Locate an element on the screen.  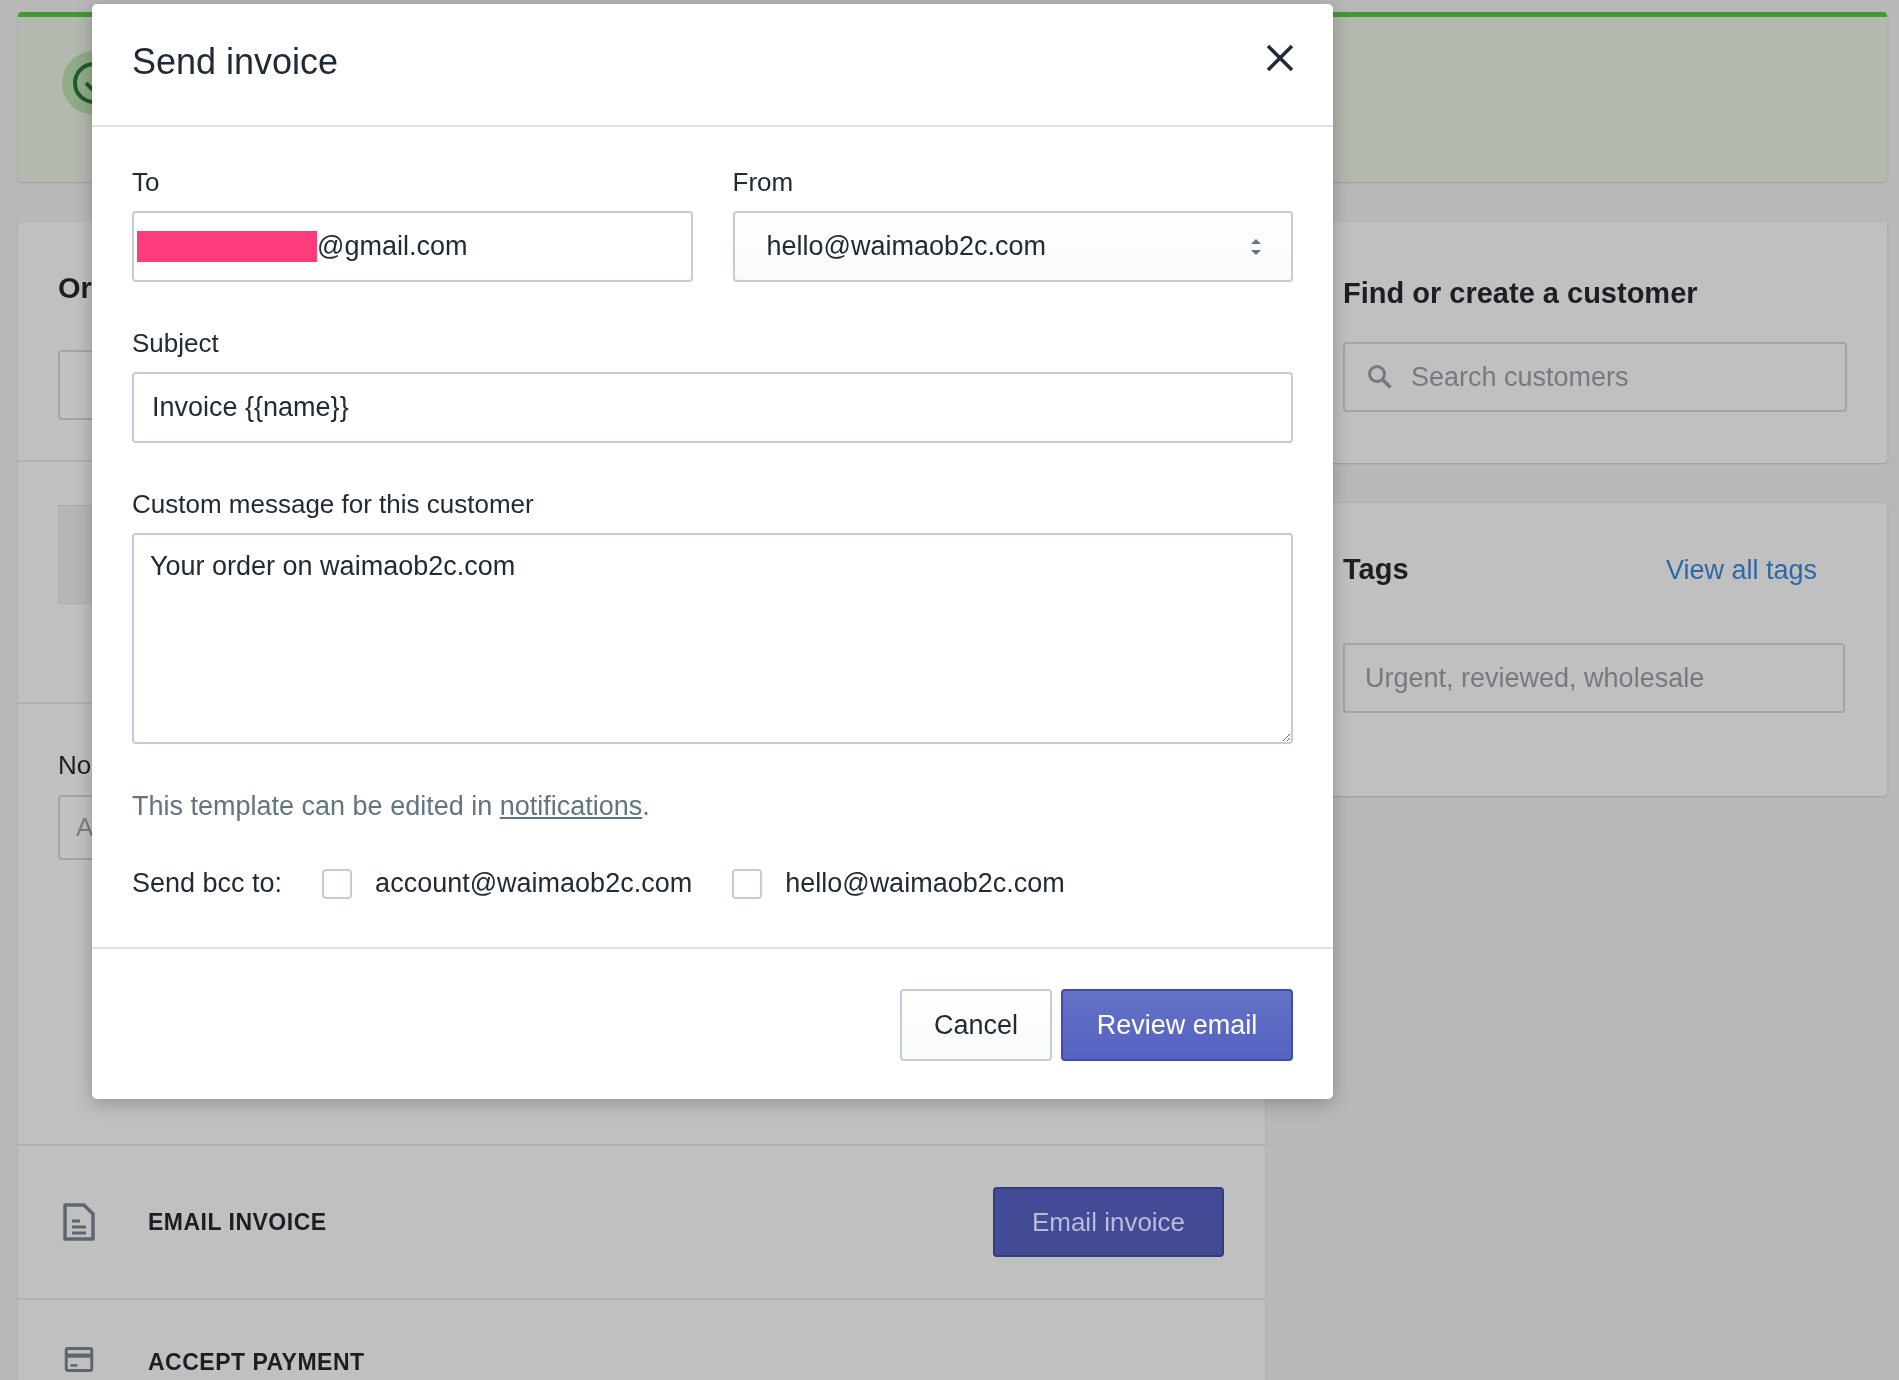
section-title: EMAIL INVOICE is located at coordinates (237, 1222).